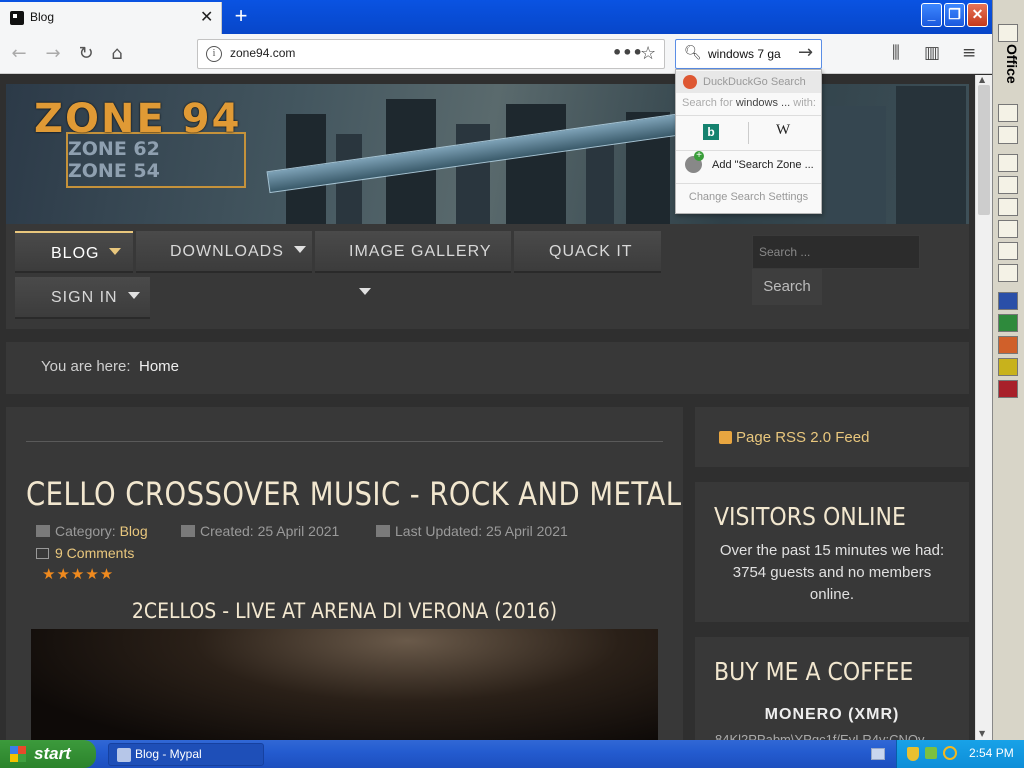  What do you see at coordinates (92, 531) in the screenshot?
I see `article-category: Category: Blog` at bounding box center [92, 531].